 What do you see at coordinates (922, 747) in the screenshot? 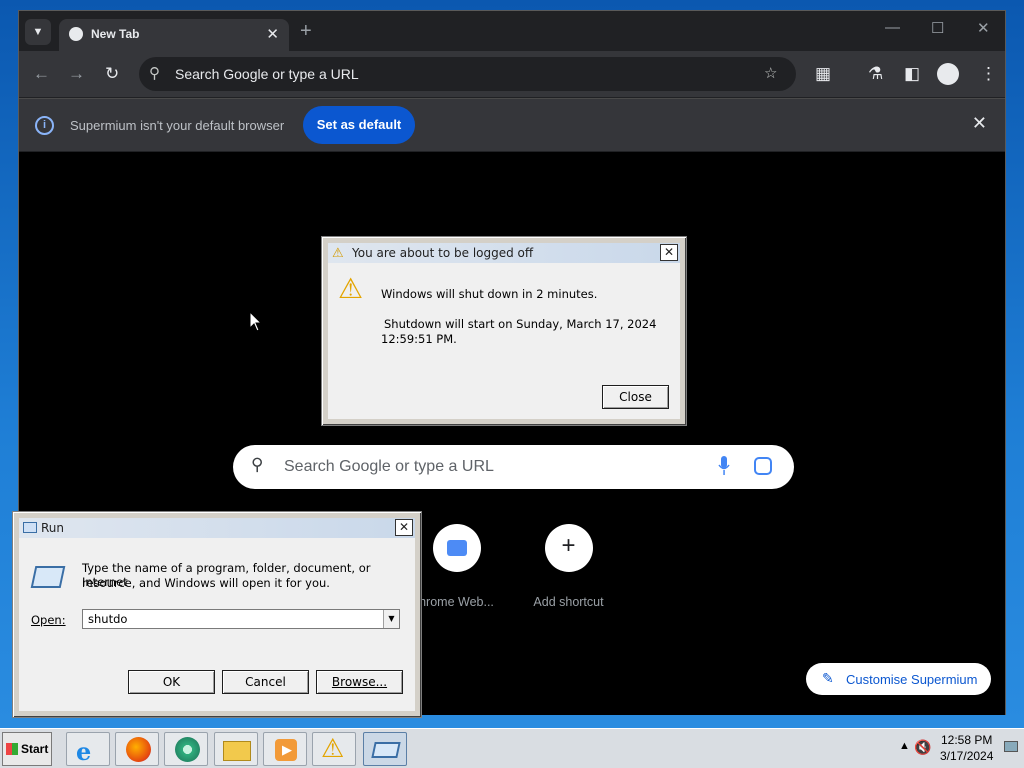
I see `volume-muted-icon: 🔇` at bounding box center [922, 747].